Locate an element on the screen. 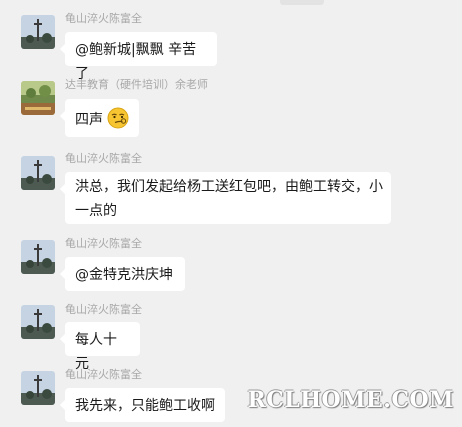 The height and width of the screenshot is (427, 462). message-bubble: @鲍新城|飘飘 辛苦了 is located at coordinates (138, 57).